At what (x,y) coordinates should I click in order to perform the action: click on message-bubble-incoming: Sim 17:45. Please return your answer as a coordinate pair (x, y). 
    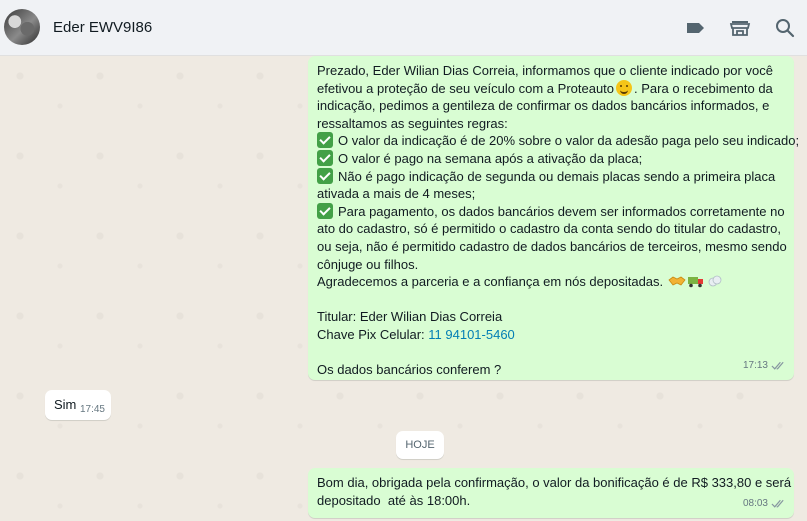
    Looking at the image, I should click on (78, 405).